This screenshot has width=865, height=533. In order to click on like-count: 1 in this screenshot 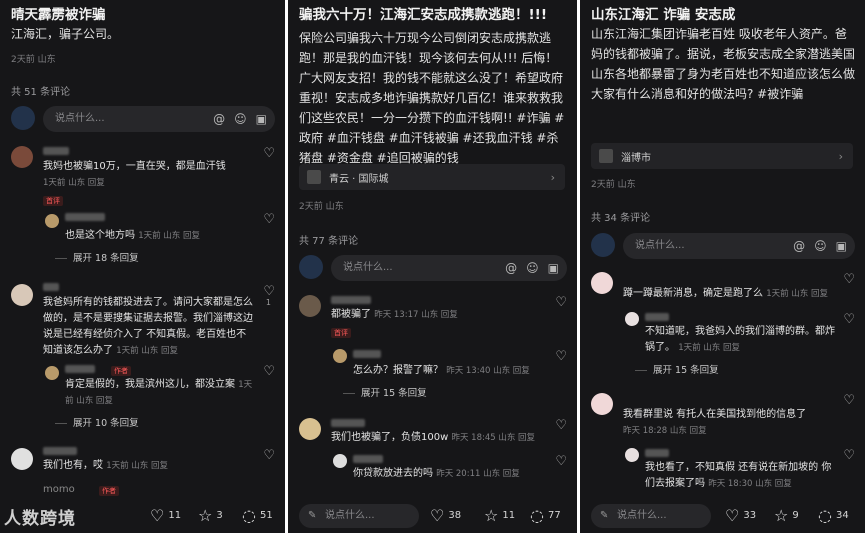, I will do `click(268, 302)`.